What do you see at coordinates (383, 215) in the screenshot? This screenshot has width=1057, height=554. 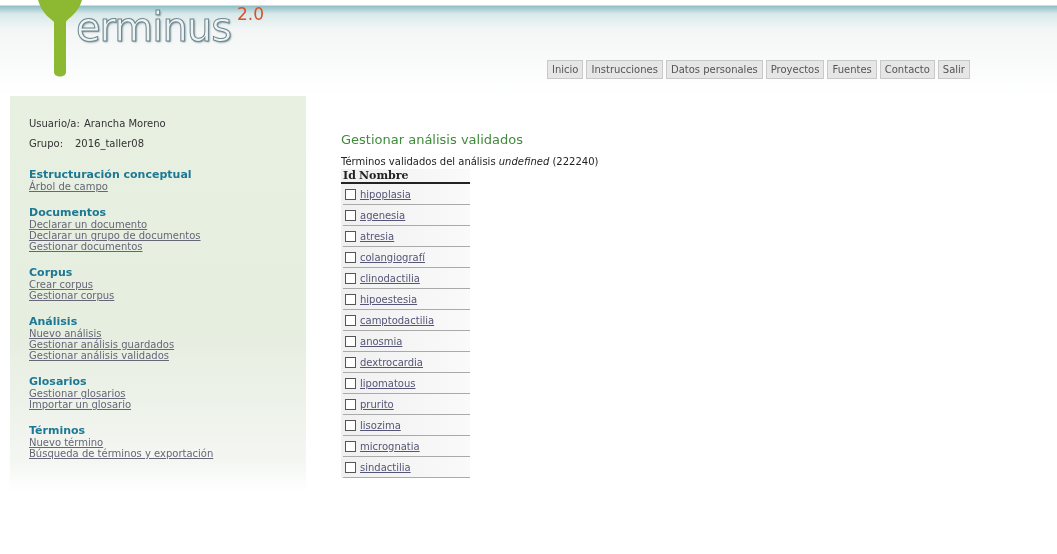 I see `term-link: agenesia` at bounding box center [383, 215].